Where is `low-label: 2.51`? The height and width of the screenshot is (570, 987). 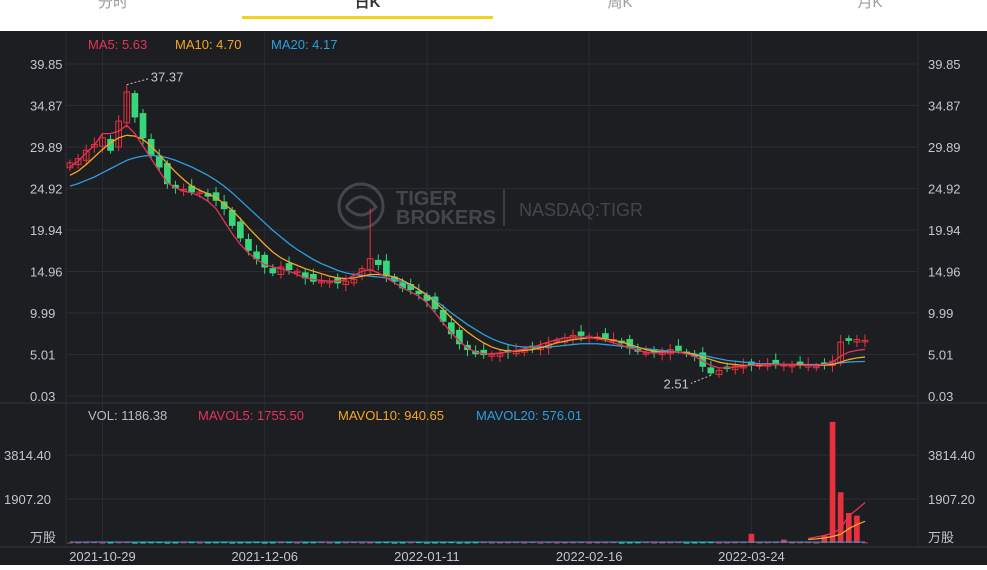 low-label: 2.51 is located at coordinates (676, 383).